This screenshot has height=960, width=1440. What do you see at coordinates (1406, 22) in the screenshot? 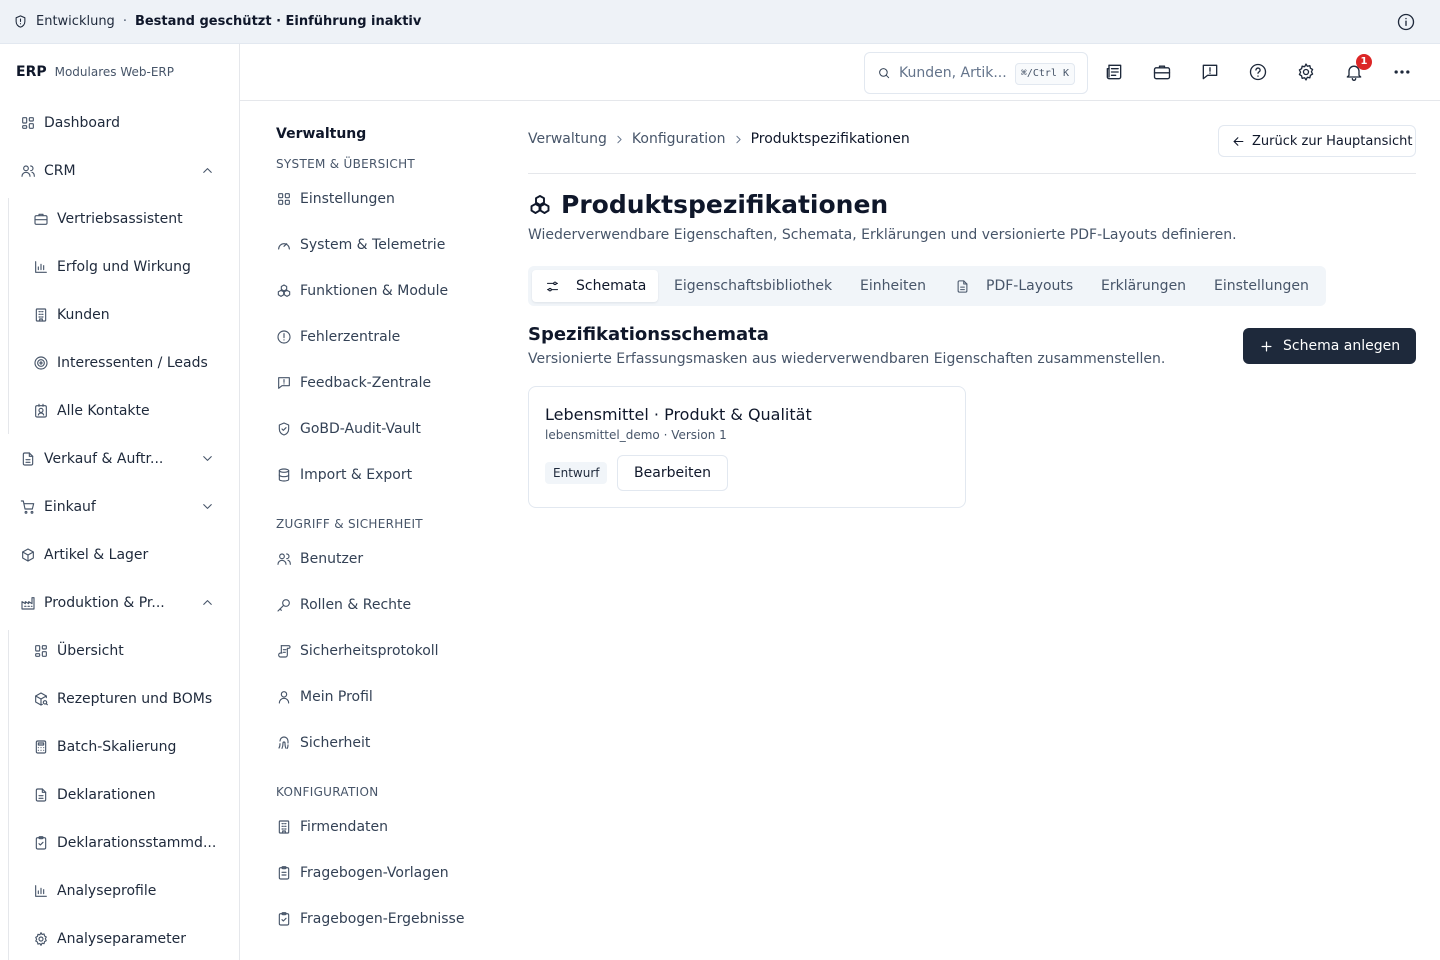
I see `info-icon` at bounding box center [1406, 22].